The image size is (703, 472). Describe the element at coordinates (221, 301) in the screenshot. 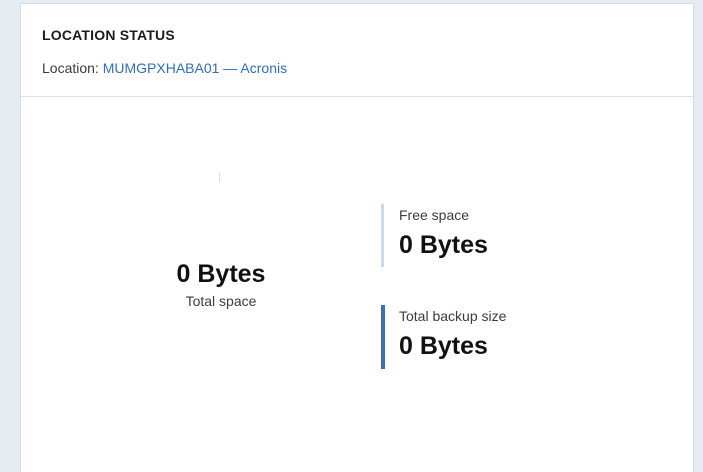

I see `total-space-label: Total space` at that location.